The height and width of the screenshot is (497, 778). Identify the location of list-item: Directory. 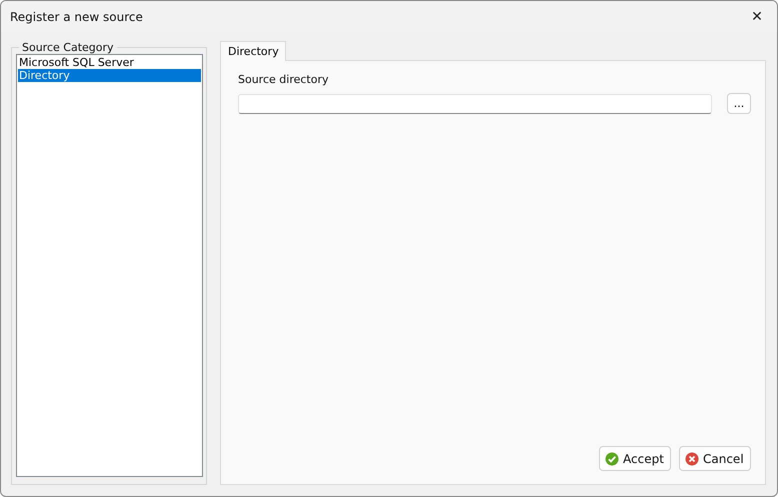
(109, 75).